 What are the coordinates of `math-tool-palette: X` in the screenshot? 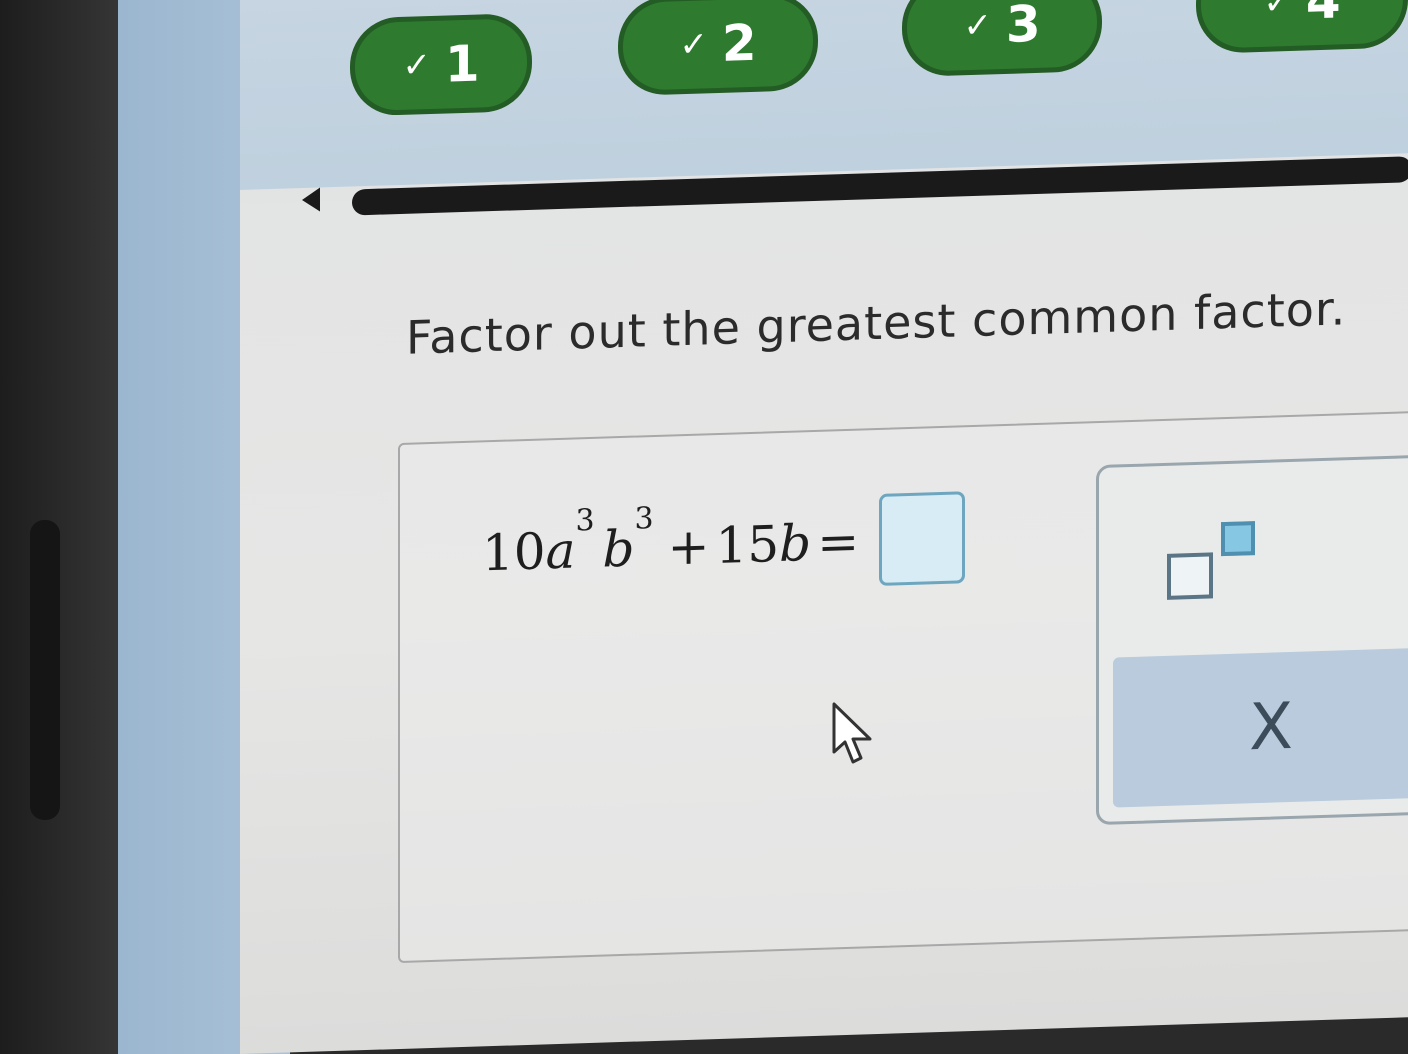 It's located at (1252, 640).